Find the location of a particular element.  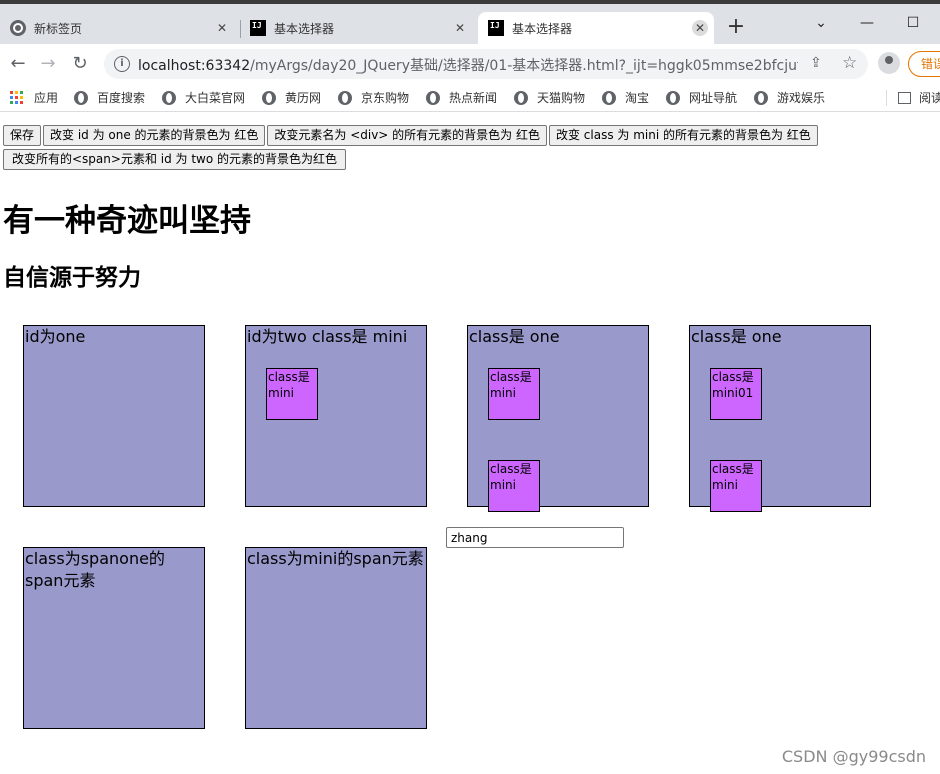

bookmark-label: 京东购物 is located at coordinates (385, 98).